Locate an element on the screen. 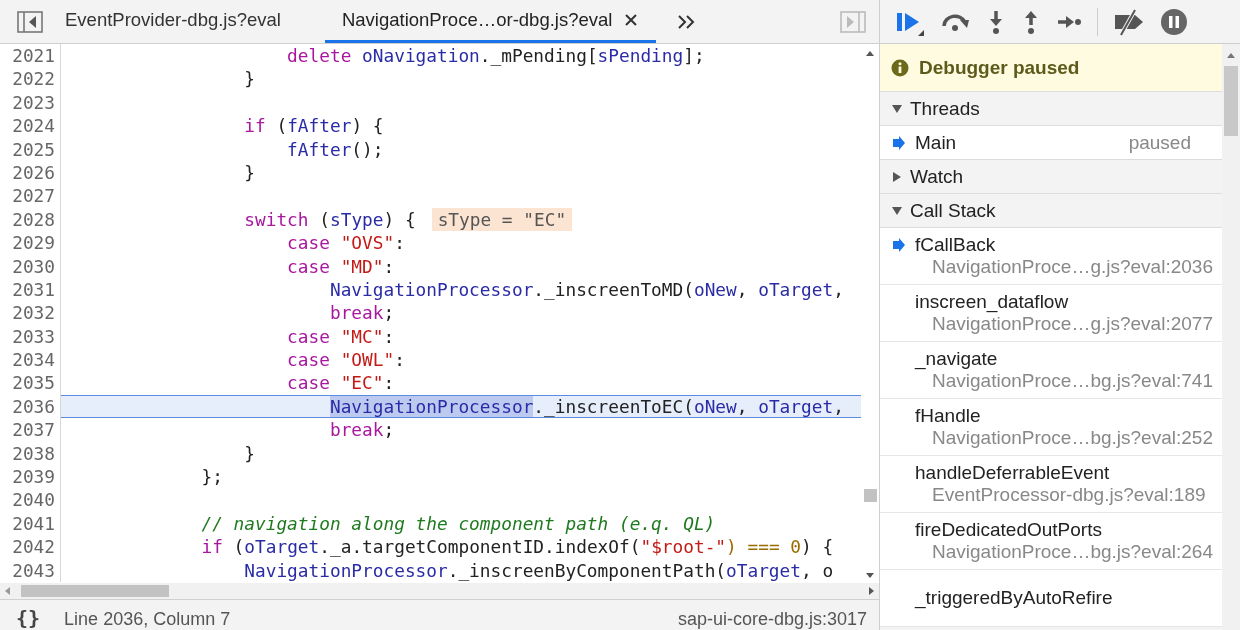 This screenshot has height=630, width=1240. banner-text: Debugger paused is located at coordinates (999, 67).